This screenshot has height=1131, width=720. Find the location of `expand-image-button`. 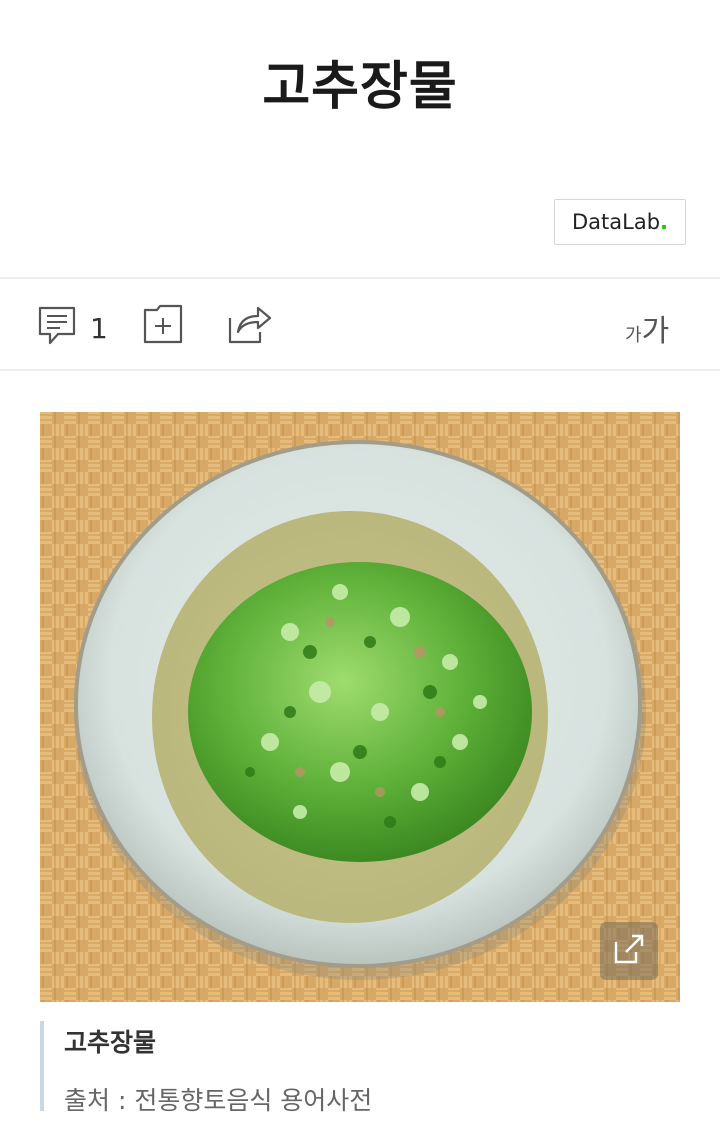

expand-image-button is located at coordinates (629, 951).